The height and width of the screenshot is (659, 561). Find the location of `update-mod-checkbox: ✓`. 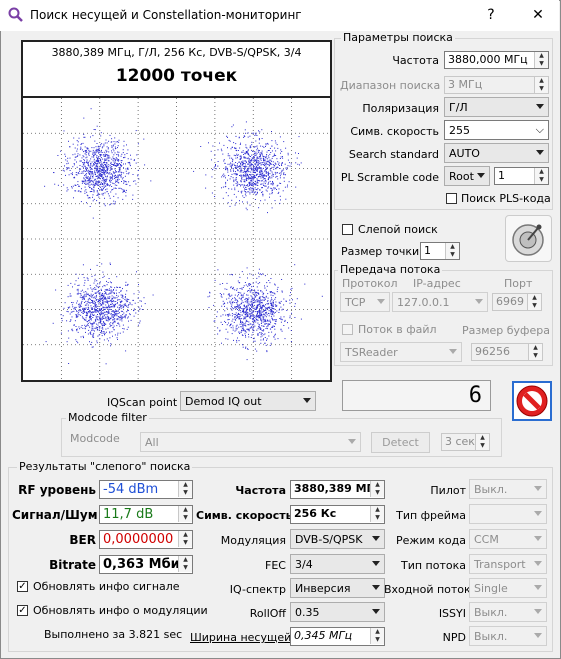

update-mod-checkbox: ✓ is located at coordinates (22, 610).